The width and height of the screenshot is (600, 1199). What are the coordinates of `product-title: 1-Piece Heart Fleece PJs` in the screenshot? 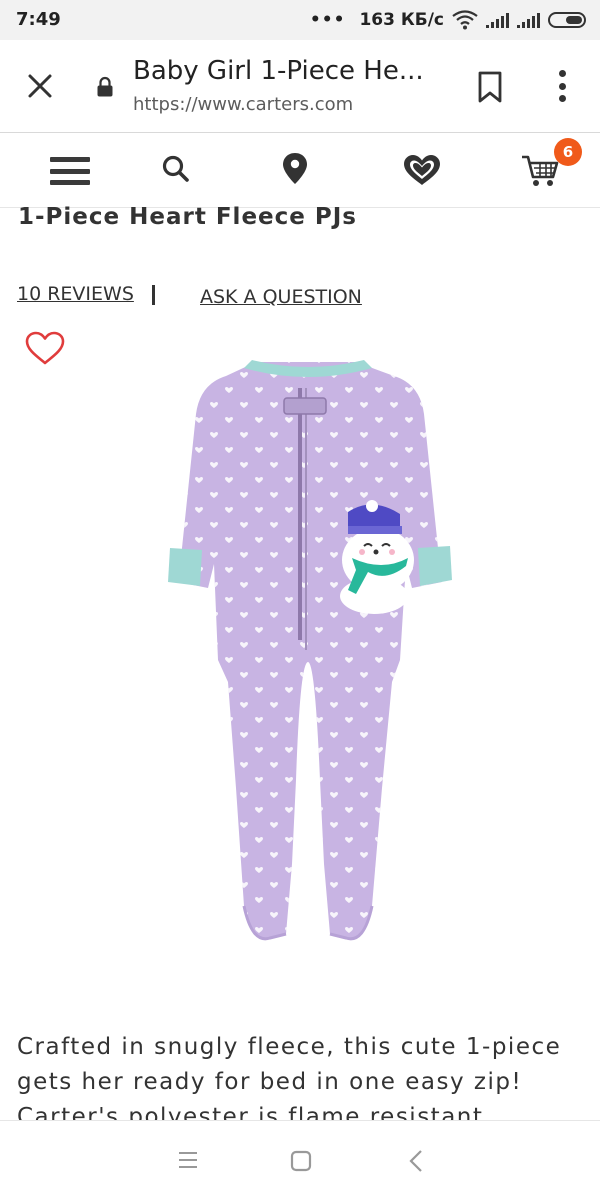 It's located at (187, 217).